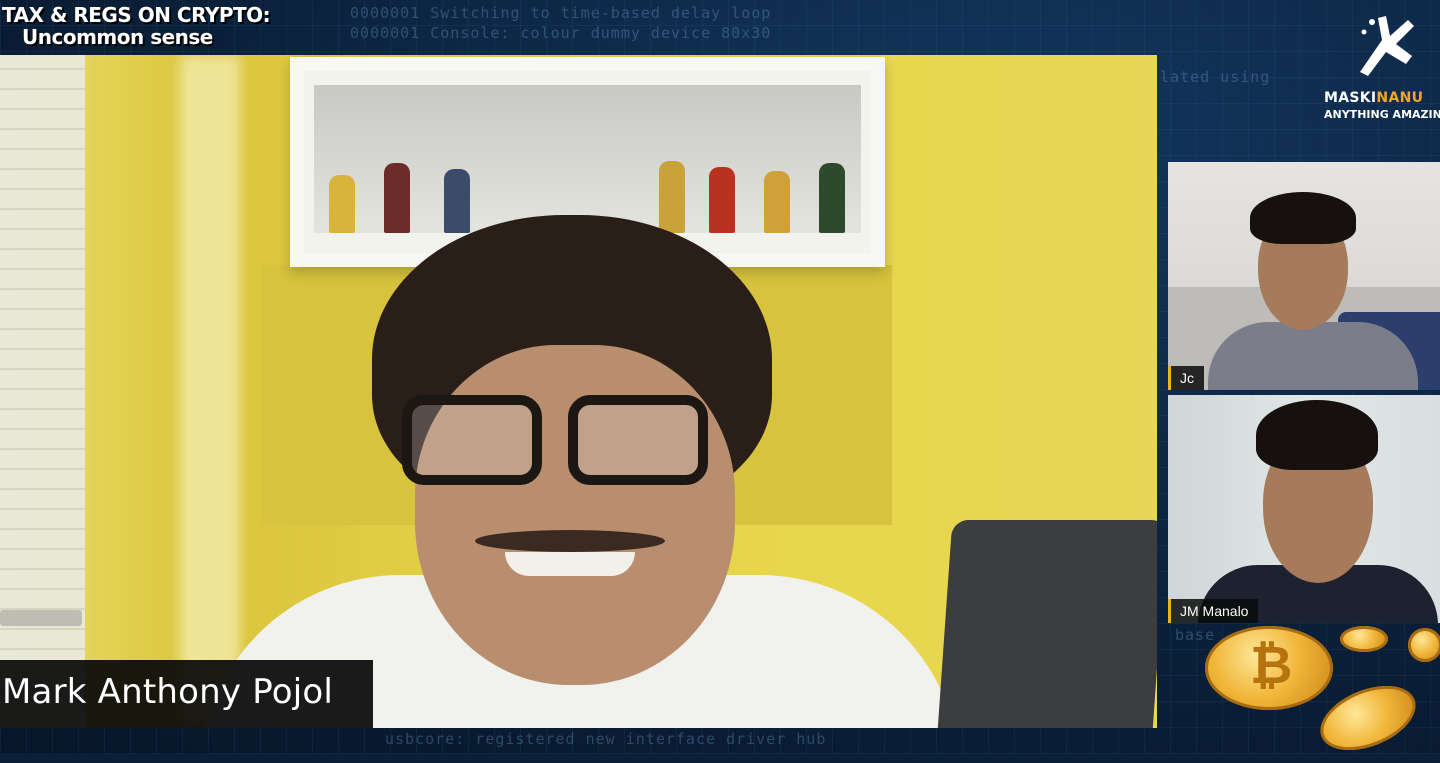  Describe the element at coordinates (1304, 276) in the screenshot. I see `participant-tile-jc: Jc` at that location.